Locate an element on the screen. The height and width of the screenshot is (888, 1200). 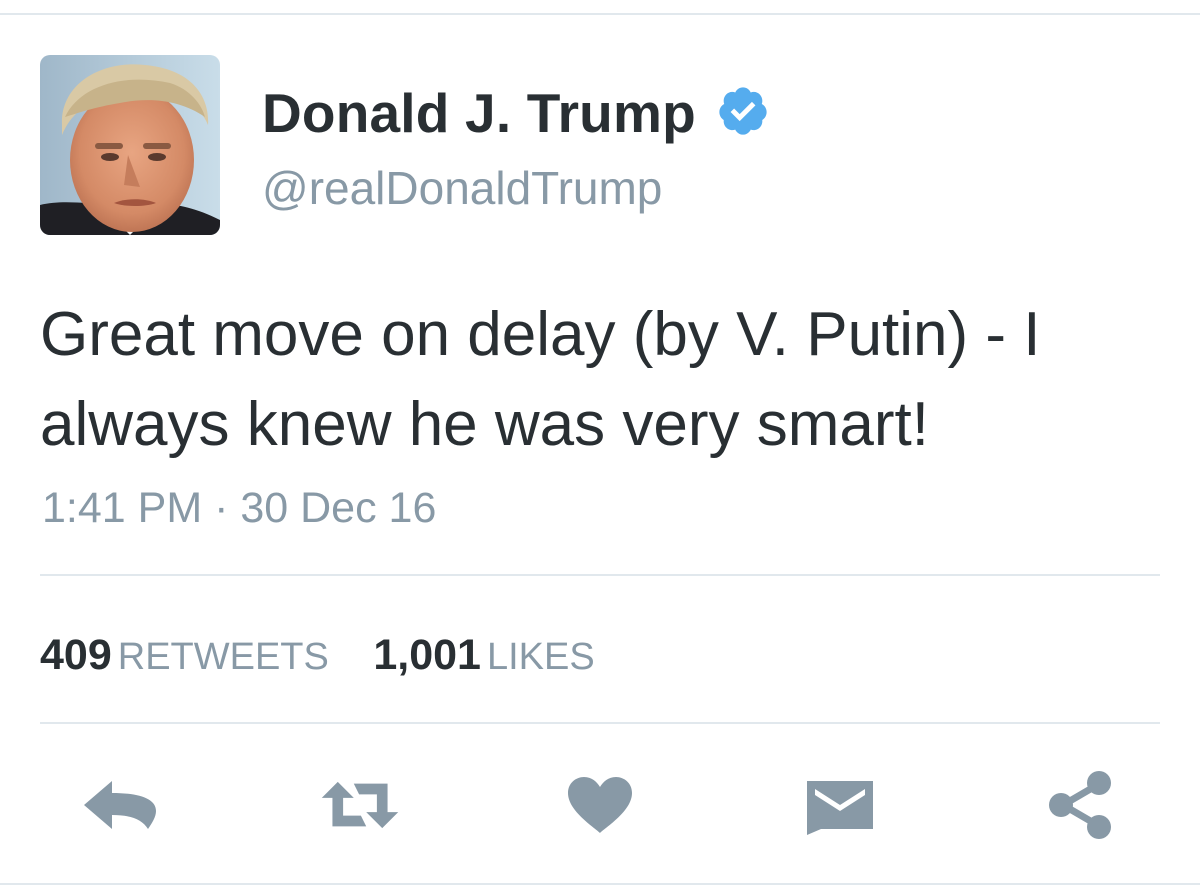
message-button is located at coordinates (840, 805).